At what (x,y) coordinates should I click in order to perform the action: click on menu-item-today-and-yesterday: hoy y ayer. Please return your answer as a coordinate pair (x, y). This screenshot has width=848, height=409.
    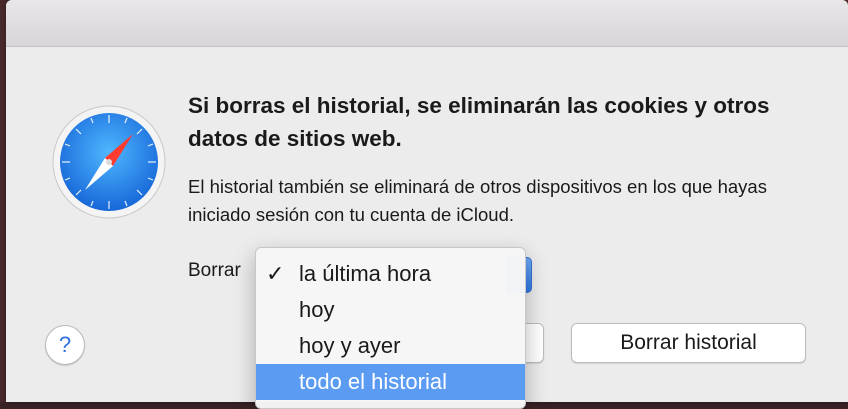
    Looking at the image, I should click on (390, 346).